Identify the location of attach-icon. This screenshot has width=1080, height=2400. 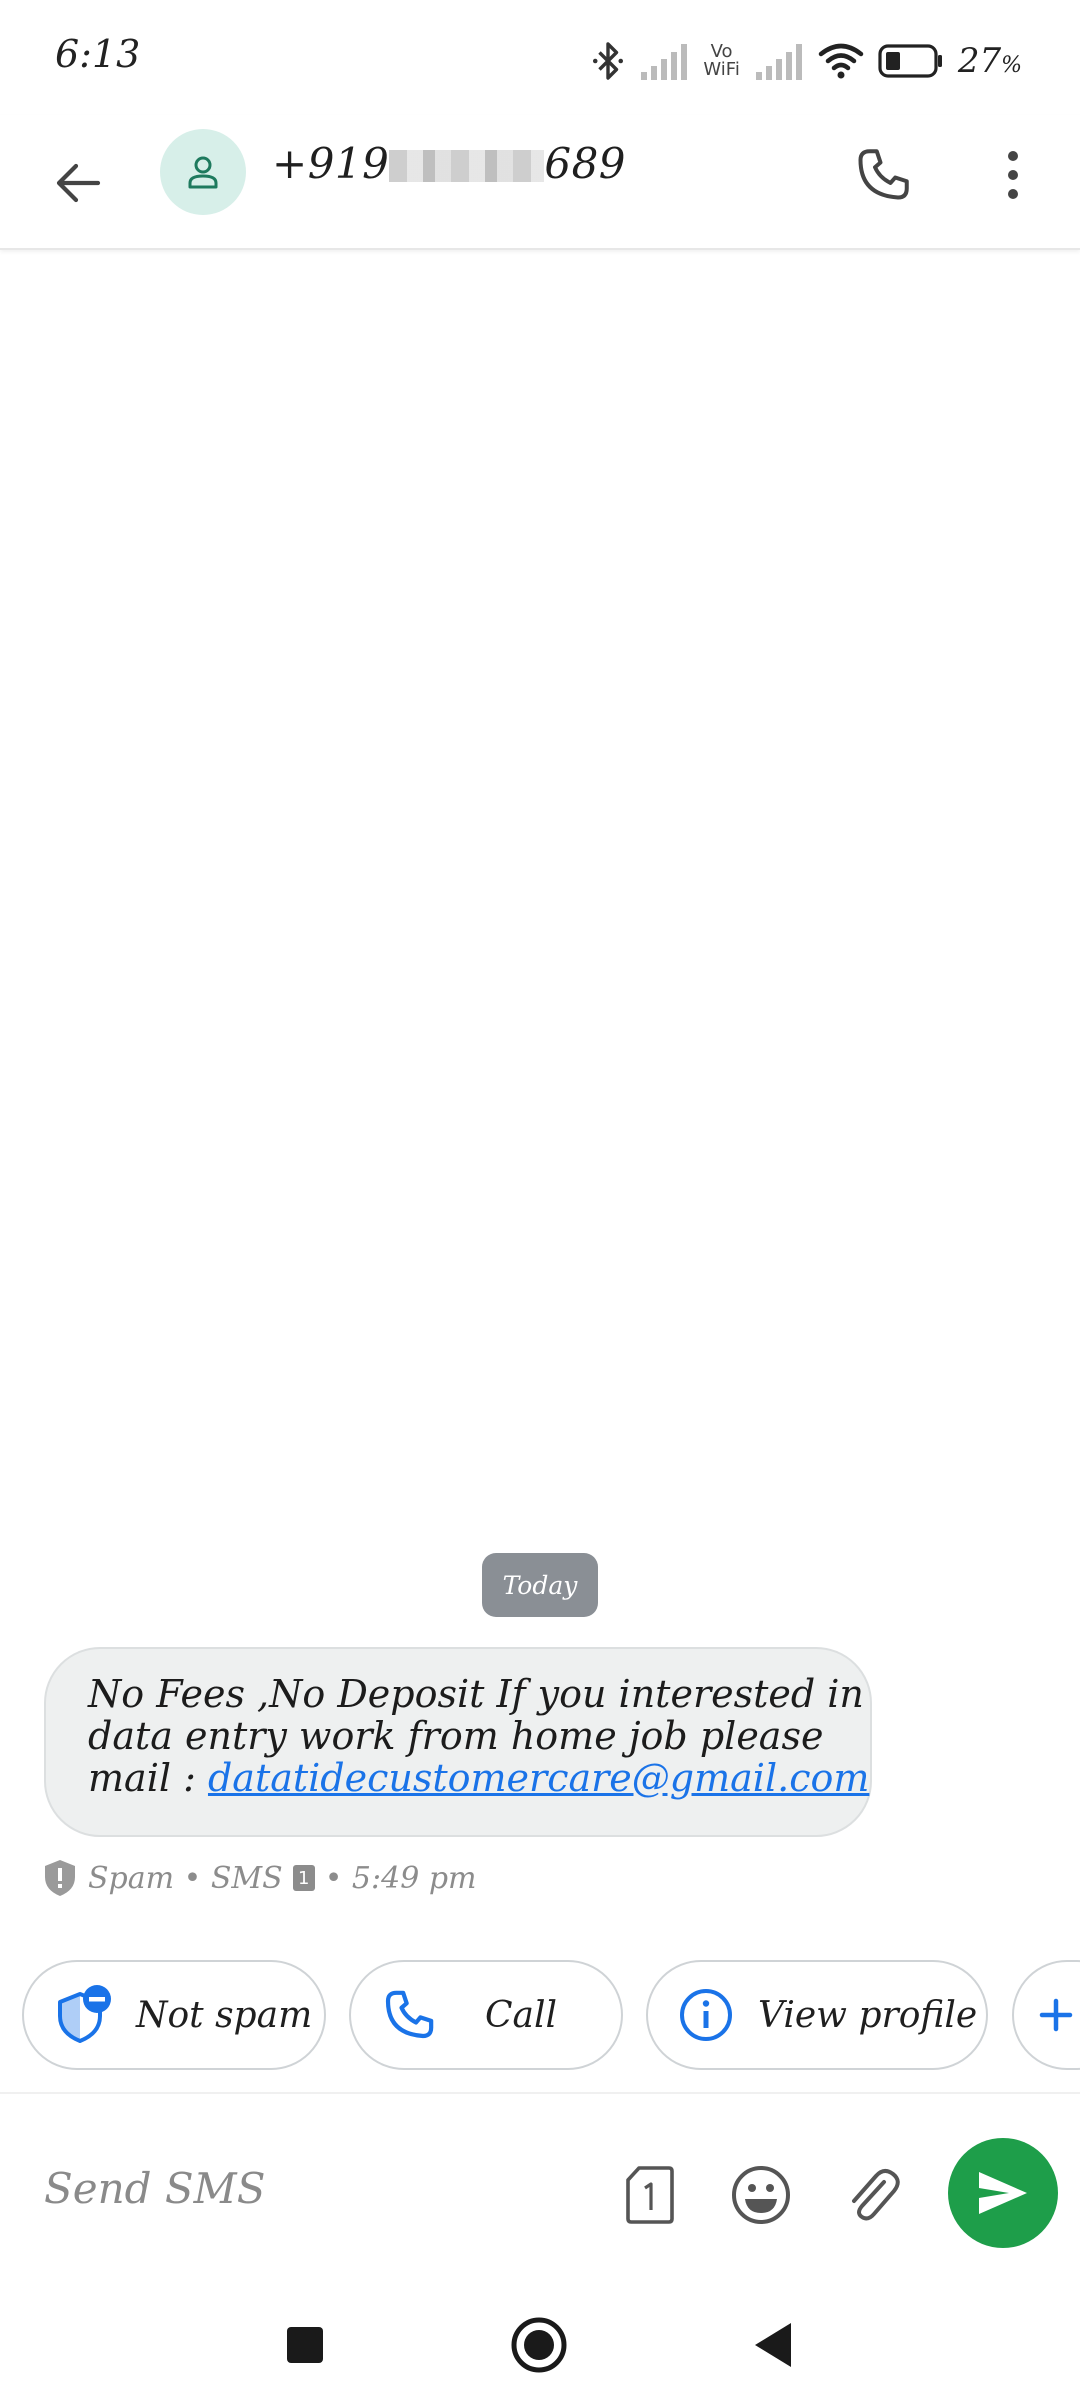
(876, 2195).